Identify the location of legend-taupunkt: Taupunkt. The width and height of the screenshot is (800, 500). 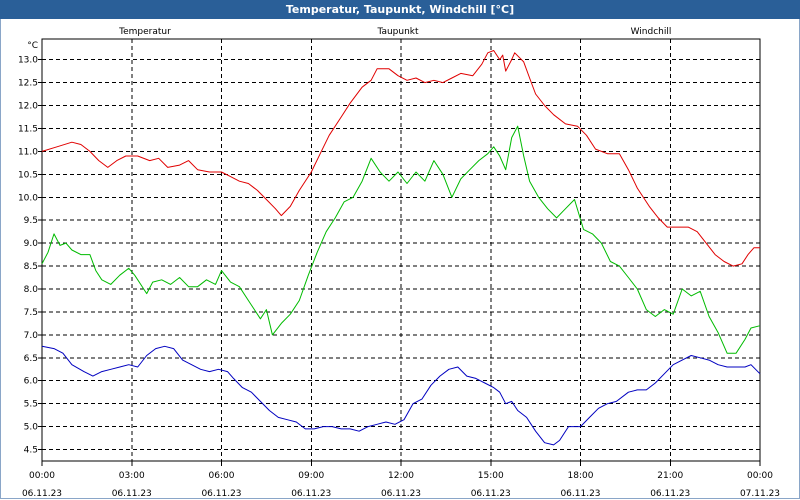
(397, 32).